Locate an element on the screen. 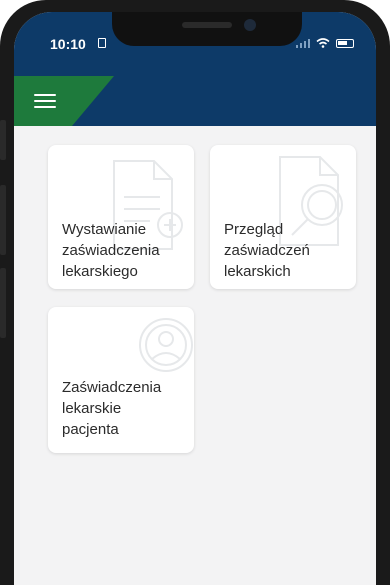 The image size is (390, 585). speaker is located at coordinates (207, 25).